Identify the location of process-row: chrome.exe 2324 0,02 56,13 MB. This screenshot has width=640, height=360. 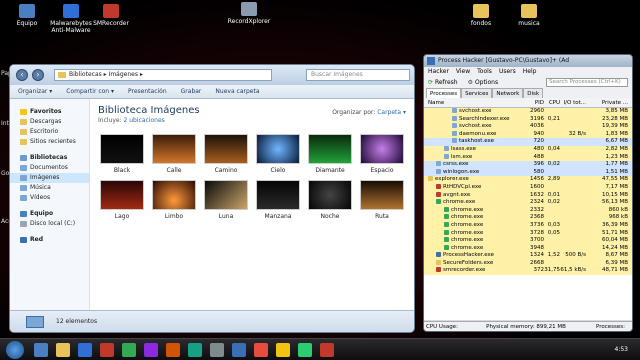
(528, 203).